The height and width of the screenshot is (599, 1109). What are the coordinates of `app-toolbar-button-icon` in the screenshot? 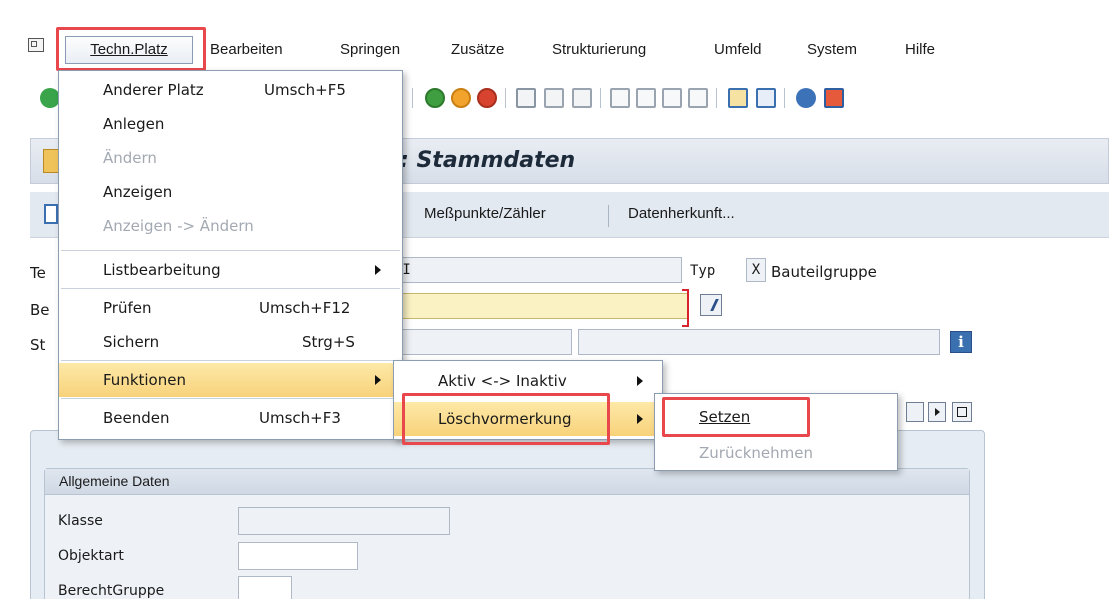 It's located at (51, 214).